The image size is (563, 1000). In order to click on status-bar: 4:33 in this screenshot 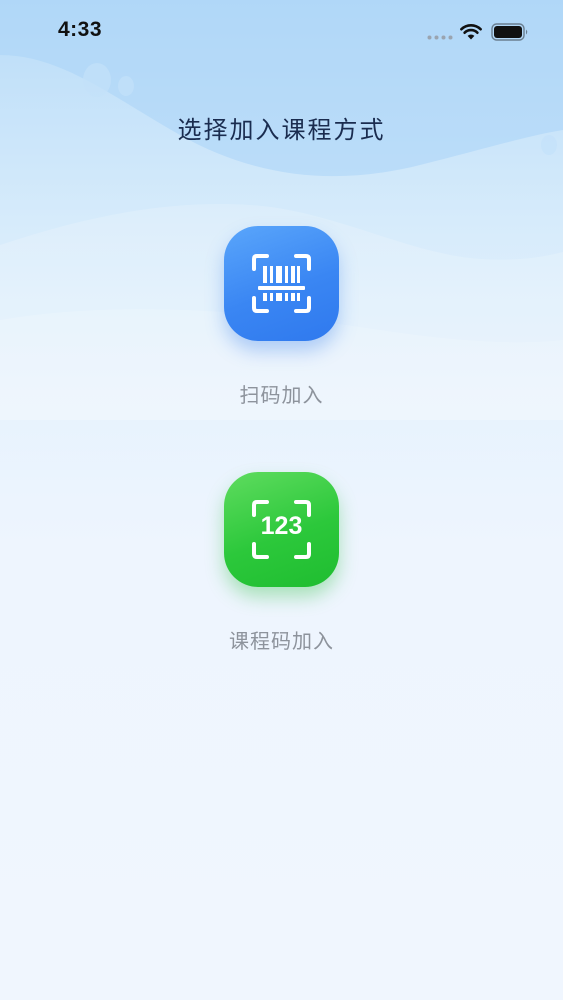, I will do `click(281, 32)`.